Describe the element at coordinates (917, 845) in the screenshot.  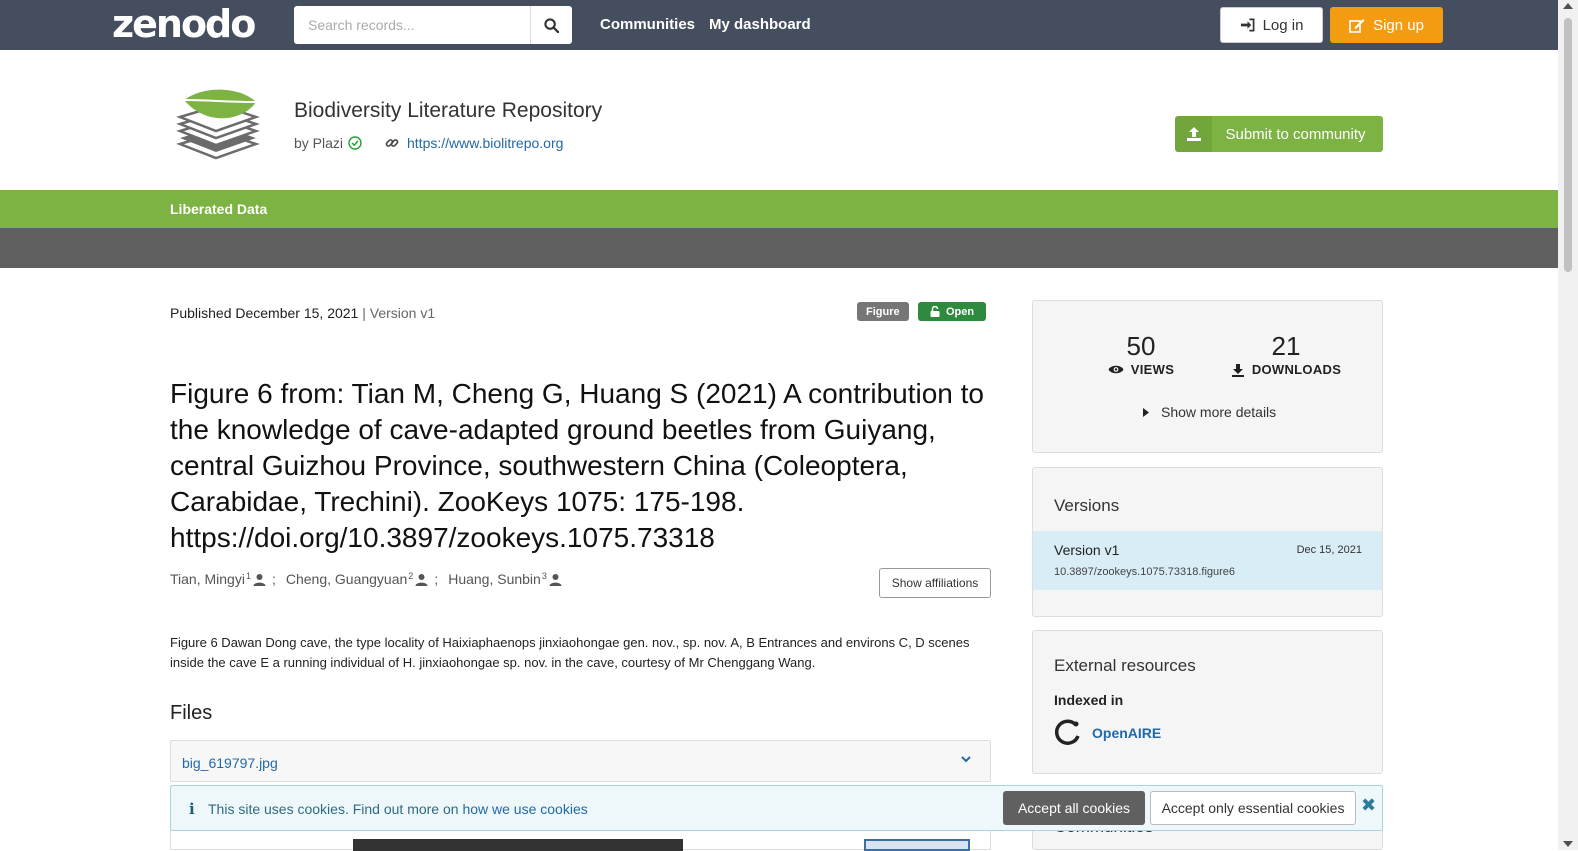
I see `preview-thumbnail` at that location.